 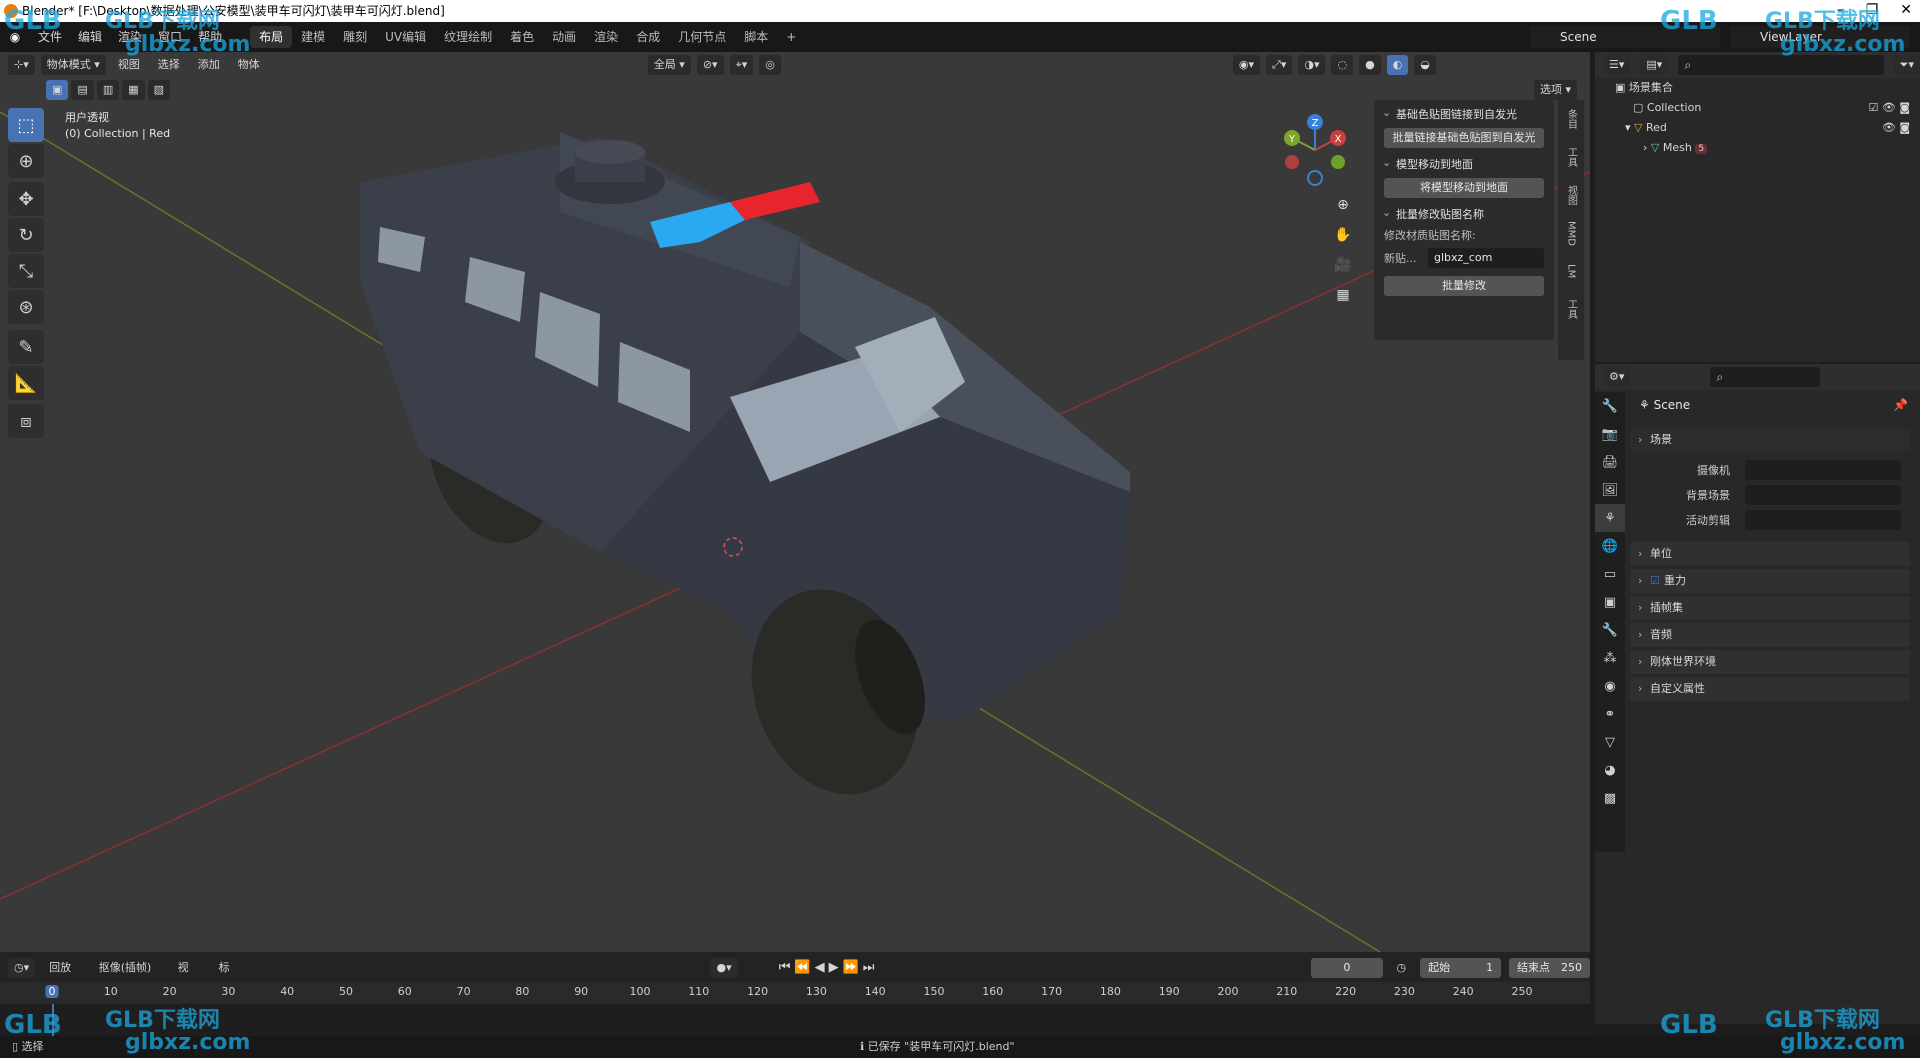 I want to click on properties-editor-type-icon: ⚙▾, so click(x=1617, y=377).